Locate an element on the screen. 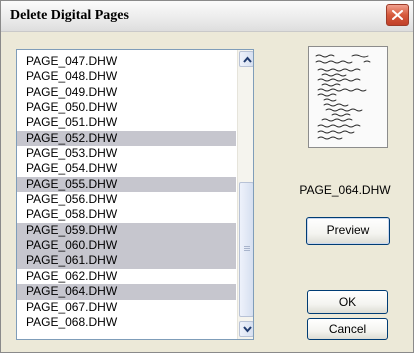 The height and width of the screenshot is (353, 414). vertical-scrollbar is located at coordinates (245, 194).